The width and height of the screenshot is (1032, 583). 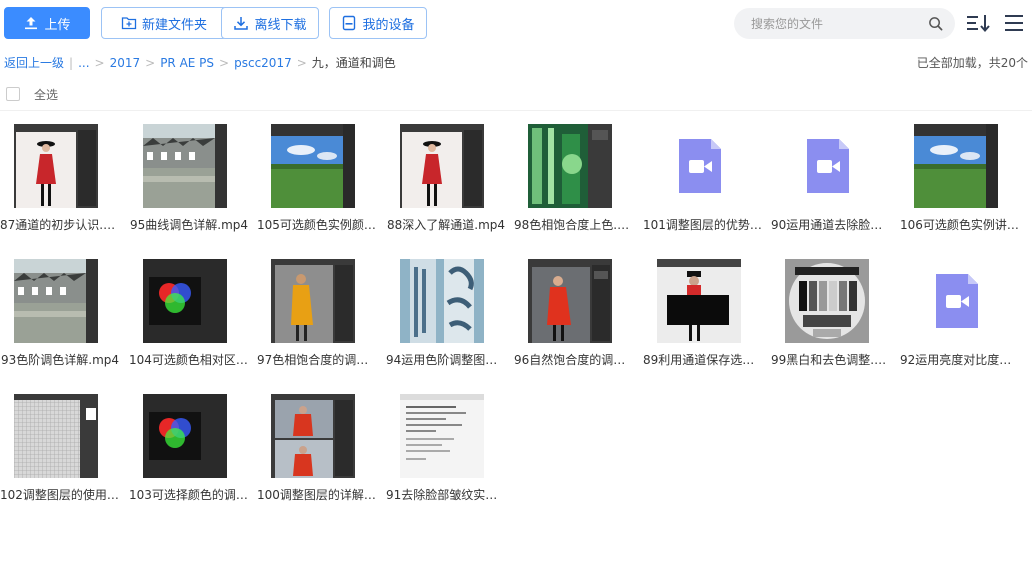 What do you see at coordinates (353, 63) in the screenshot?
I see `breadcrumb-current: 九，通道和调色` at bounding box center [353, 63].